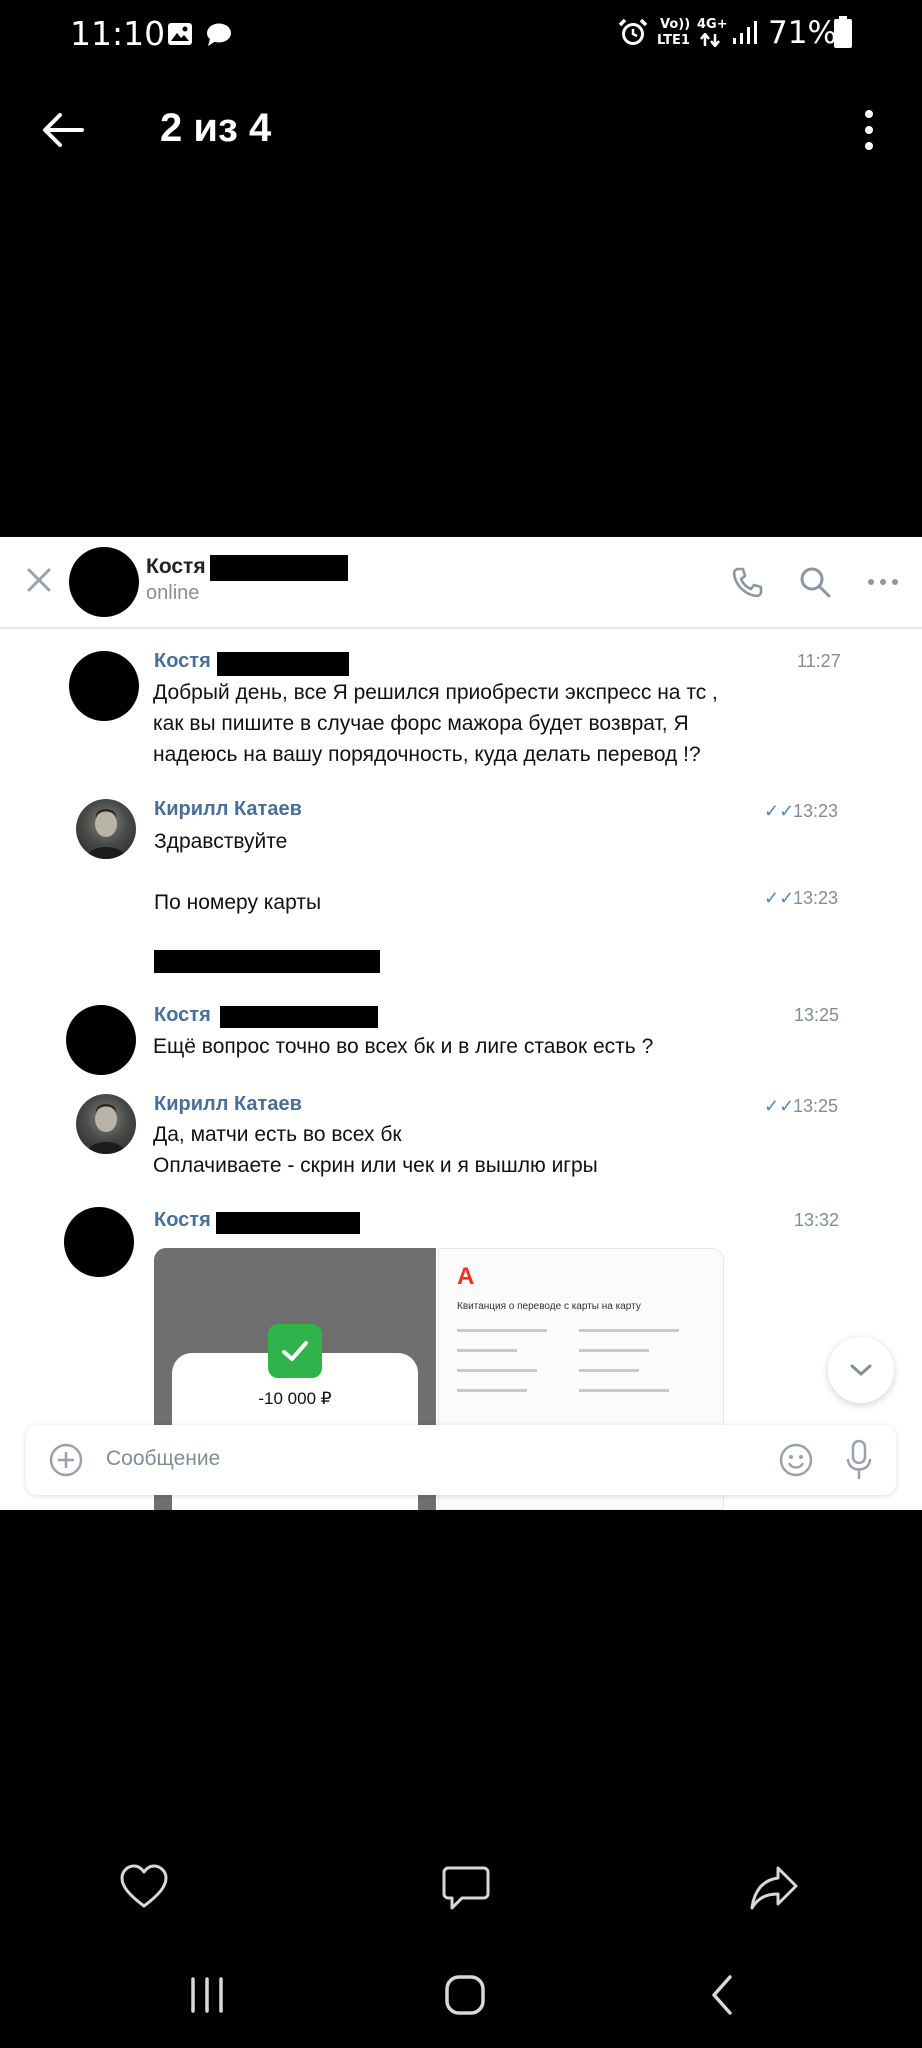 The image size is (922, 2048). Describe the element at coordinates (295, 1398) in the screenshot. I see `payment-amount: -10 000 ₽` at that location.